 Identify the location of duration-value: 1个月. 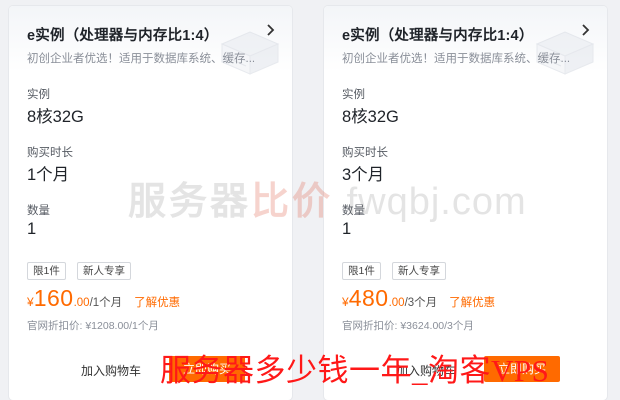
(48, 173).